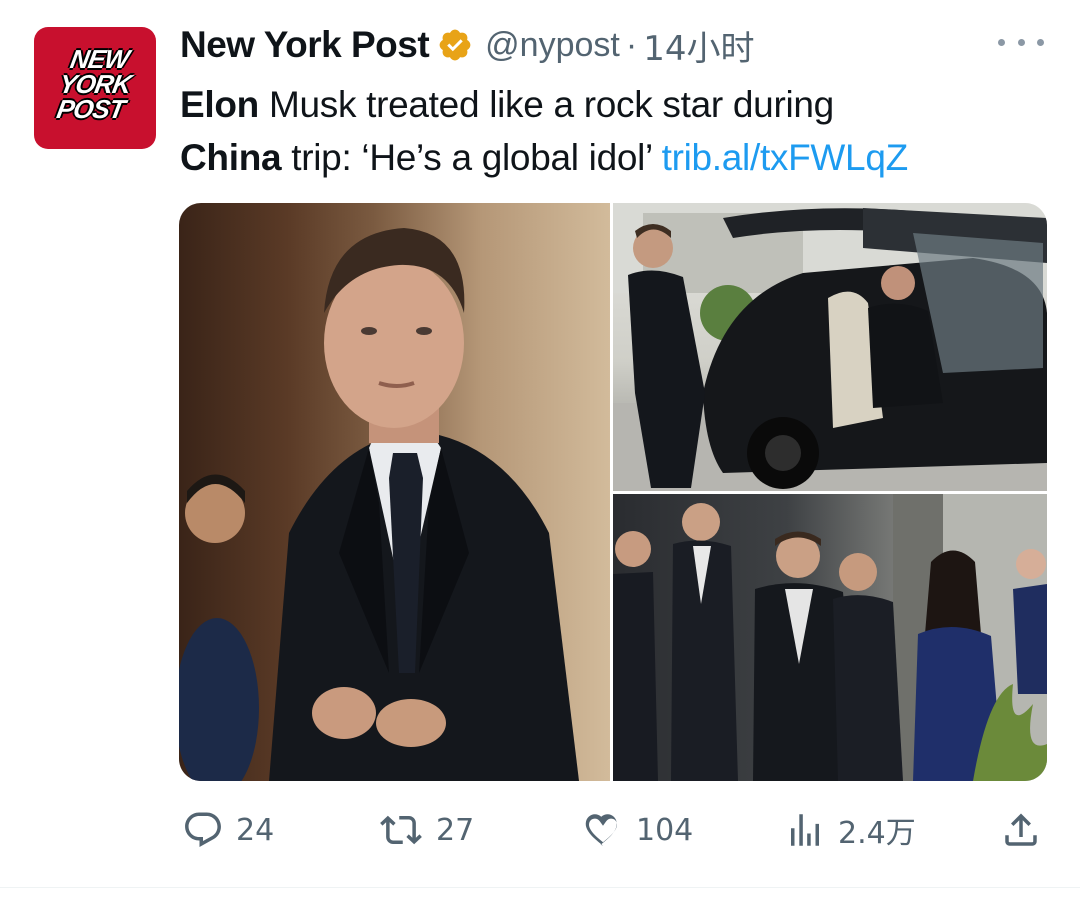 The image size is (1080, 898). Describe the element at coordinates (805, 830) in the screenshot. I see `views-bar-chart-icon` at that location.